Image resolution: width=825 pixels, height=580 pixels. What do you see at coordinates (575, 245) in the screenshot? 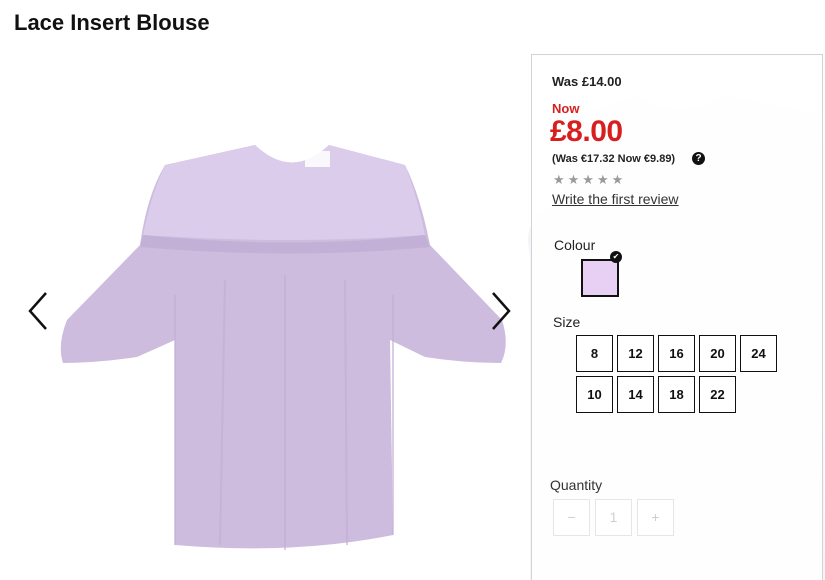
I see `colour-label: Colour` at bounding box center [575, 245].